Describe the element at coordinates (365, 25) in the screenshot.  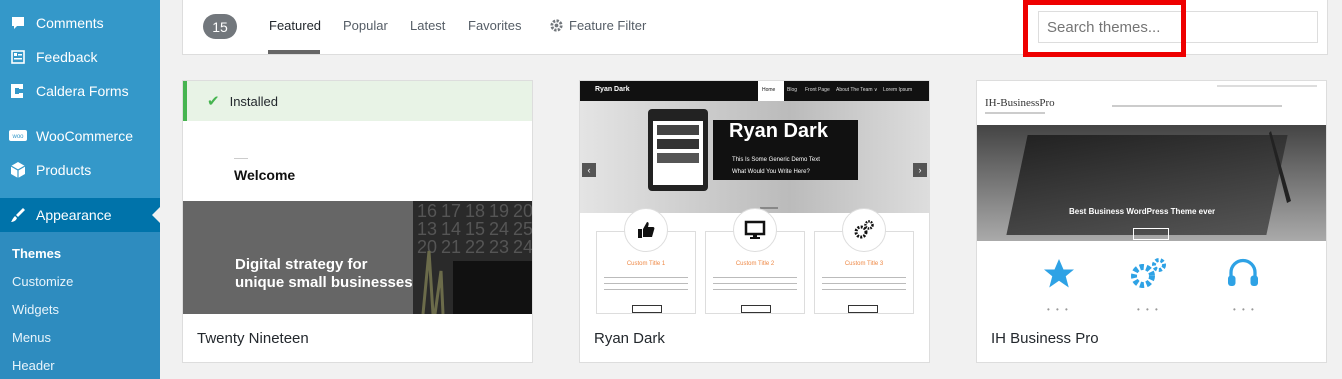
I see `tab-popular: Popular` at that location.